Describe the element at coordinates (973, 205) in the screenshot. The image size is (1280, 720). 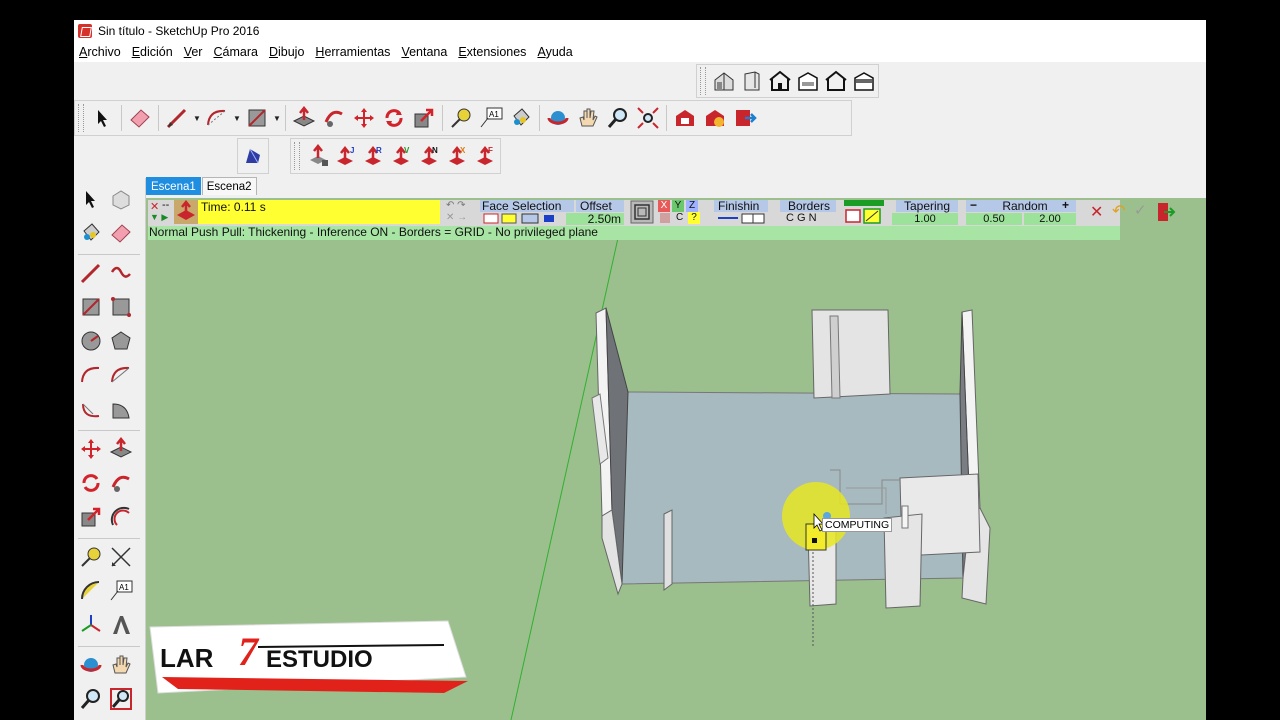
I see `random-minus-button: −` at that location.